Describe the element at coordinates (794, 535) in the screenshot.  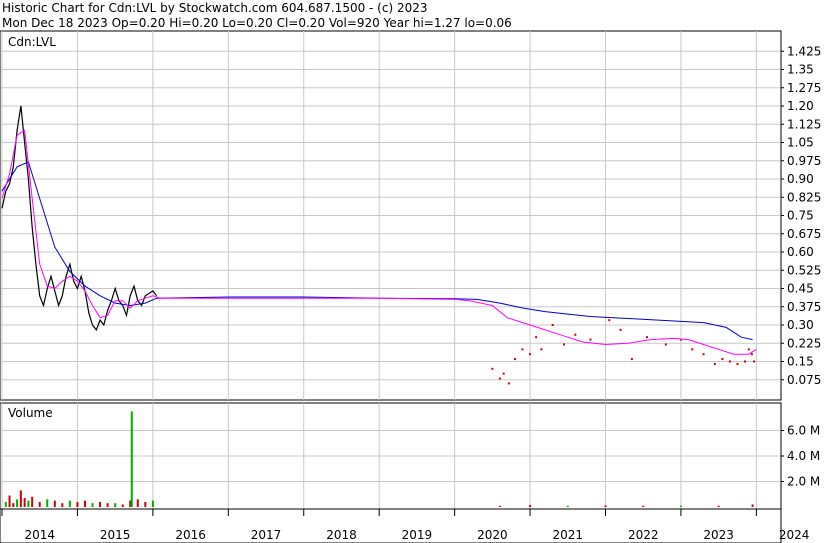
I see `x-tick-label: 2024` at that location.